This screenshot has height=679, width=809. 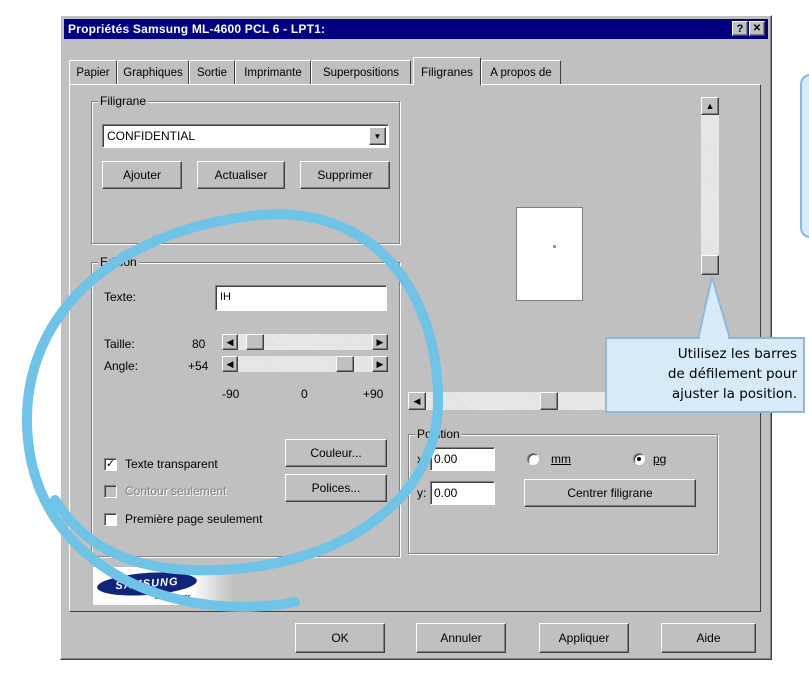 What do you see at coordinates (417, 401) in the screenshot?
I see `hscroll-left-arrow: ◀` at bounding box center [417, 401].